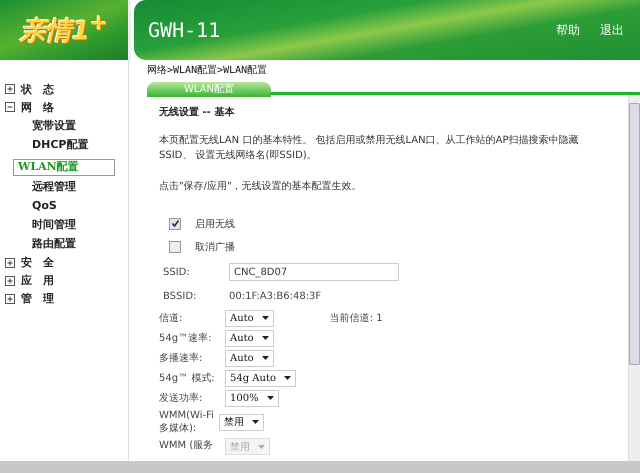  What do you see at coordinates (69, 187) in the screenshot?
I see `sidebar-subitem: 远程管理` at bounding box center [69, 187].